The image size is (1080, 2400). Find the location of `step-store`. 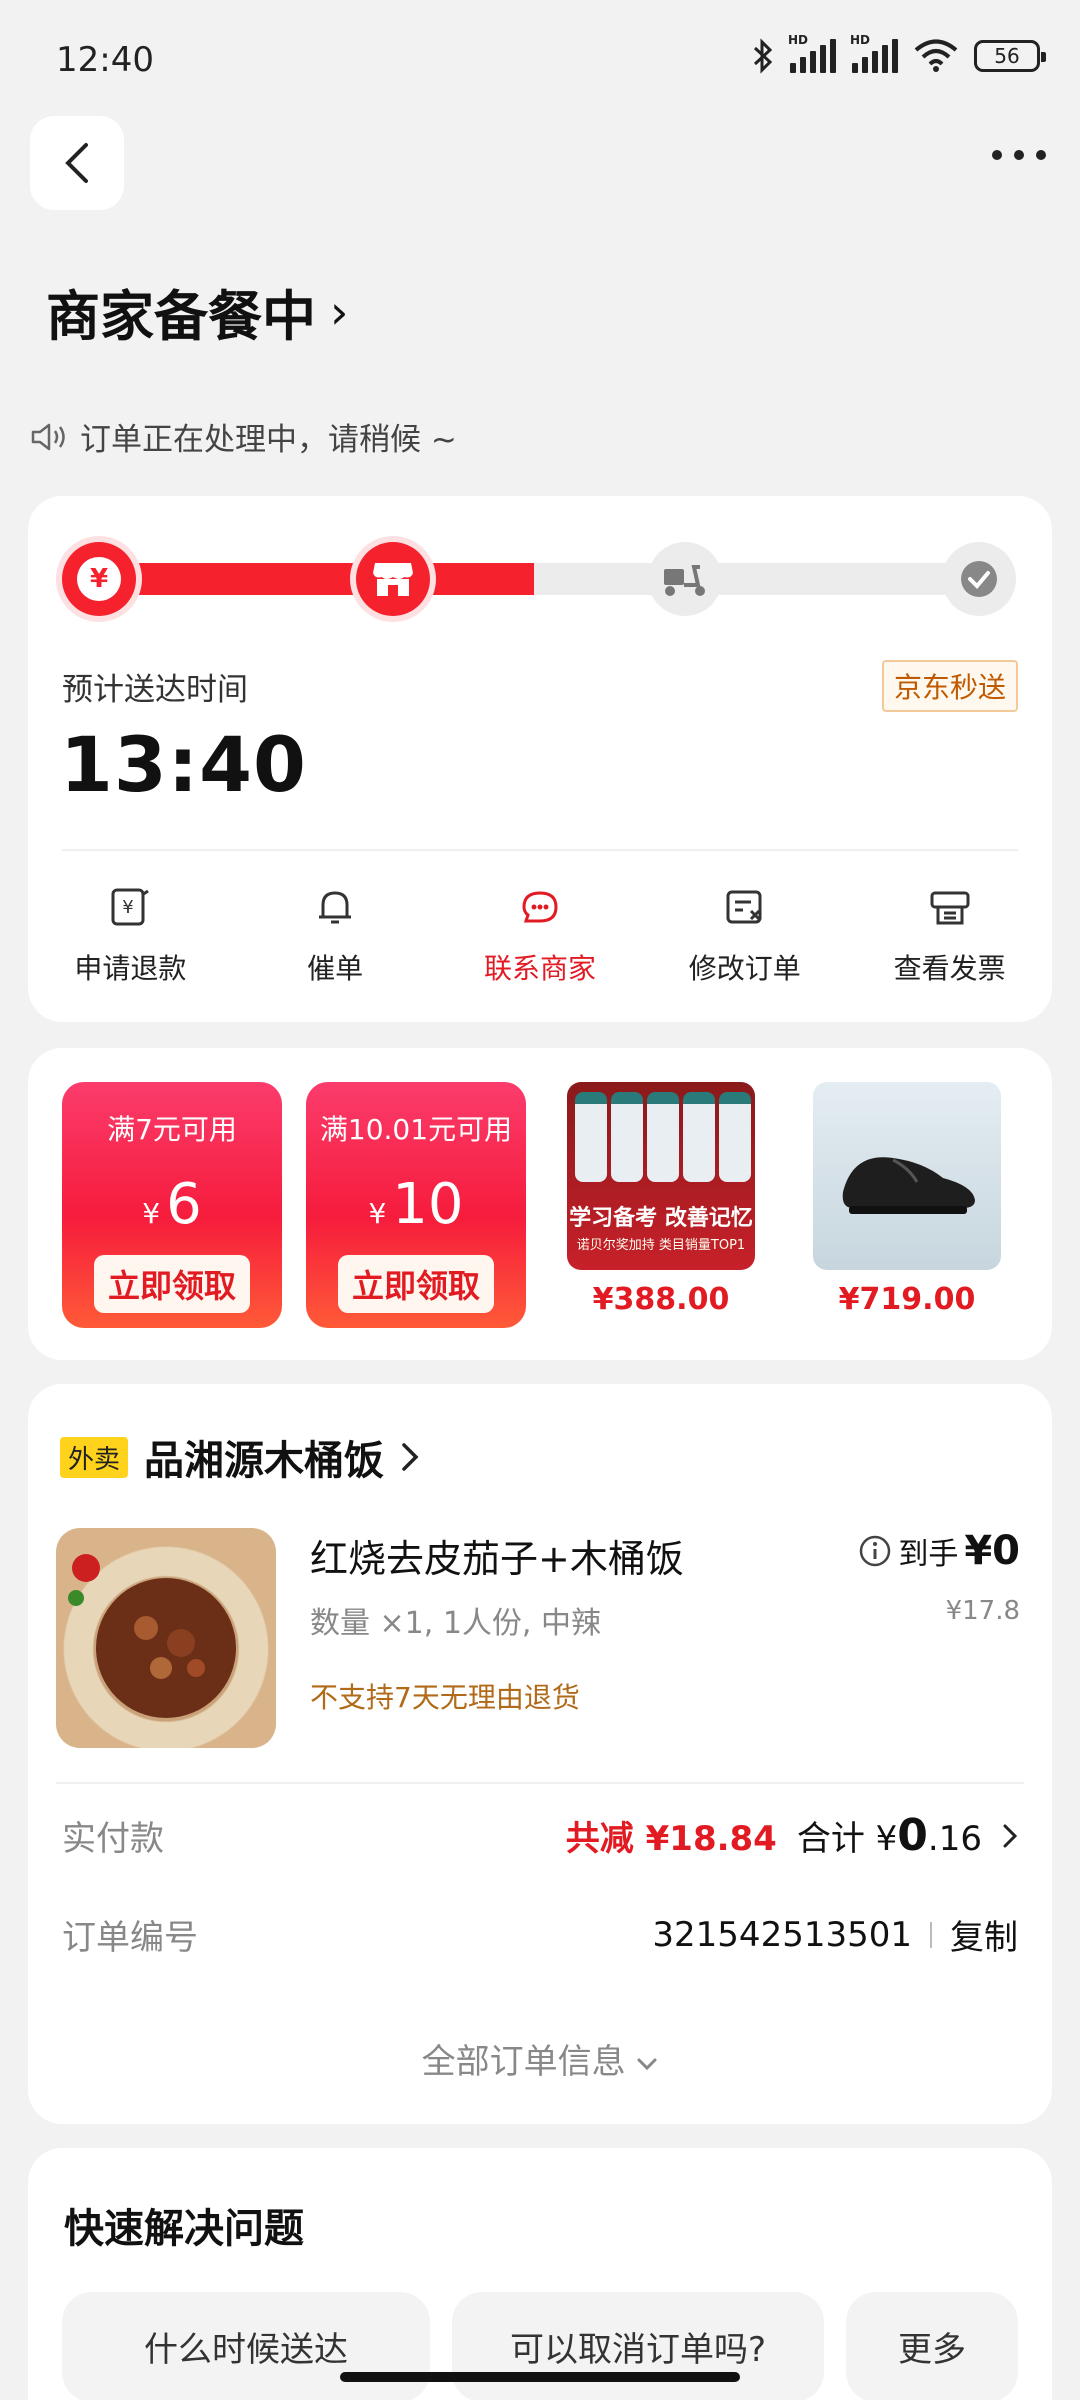

step-store is located at coordinates (393, 579).